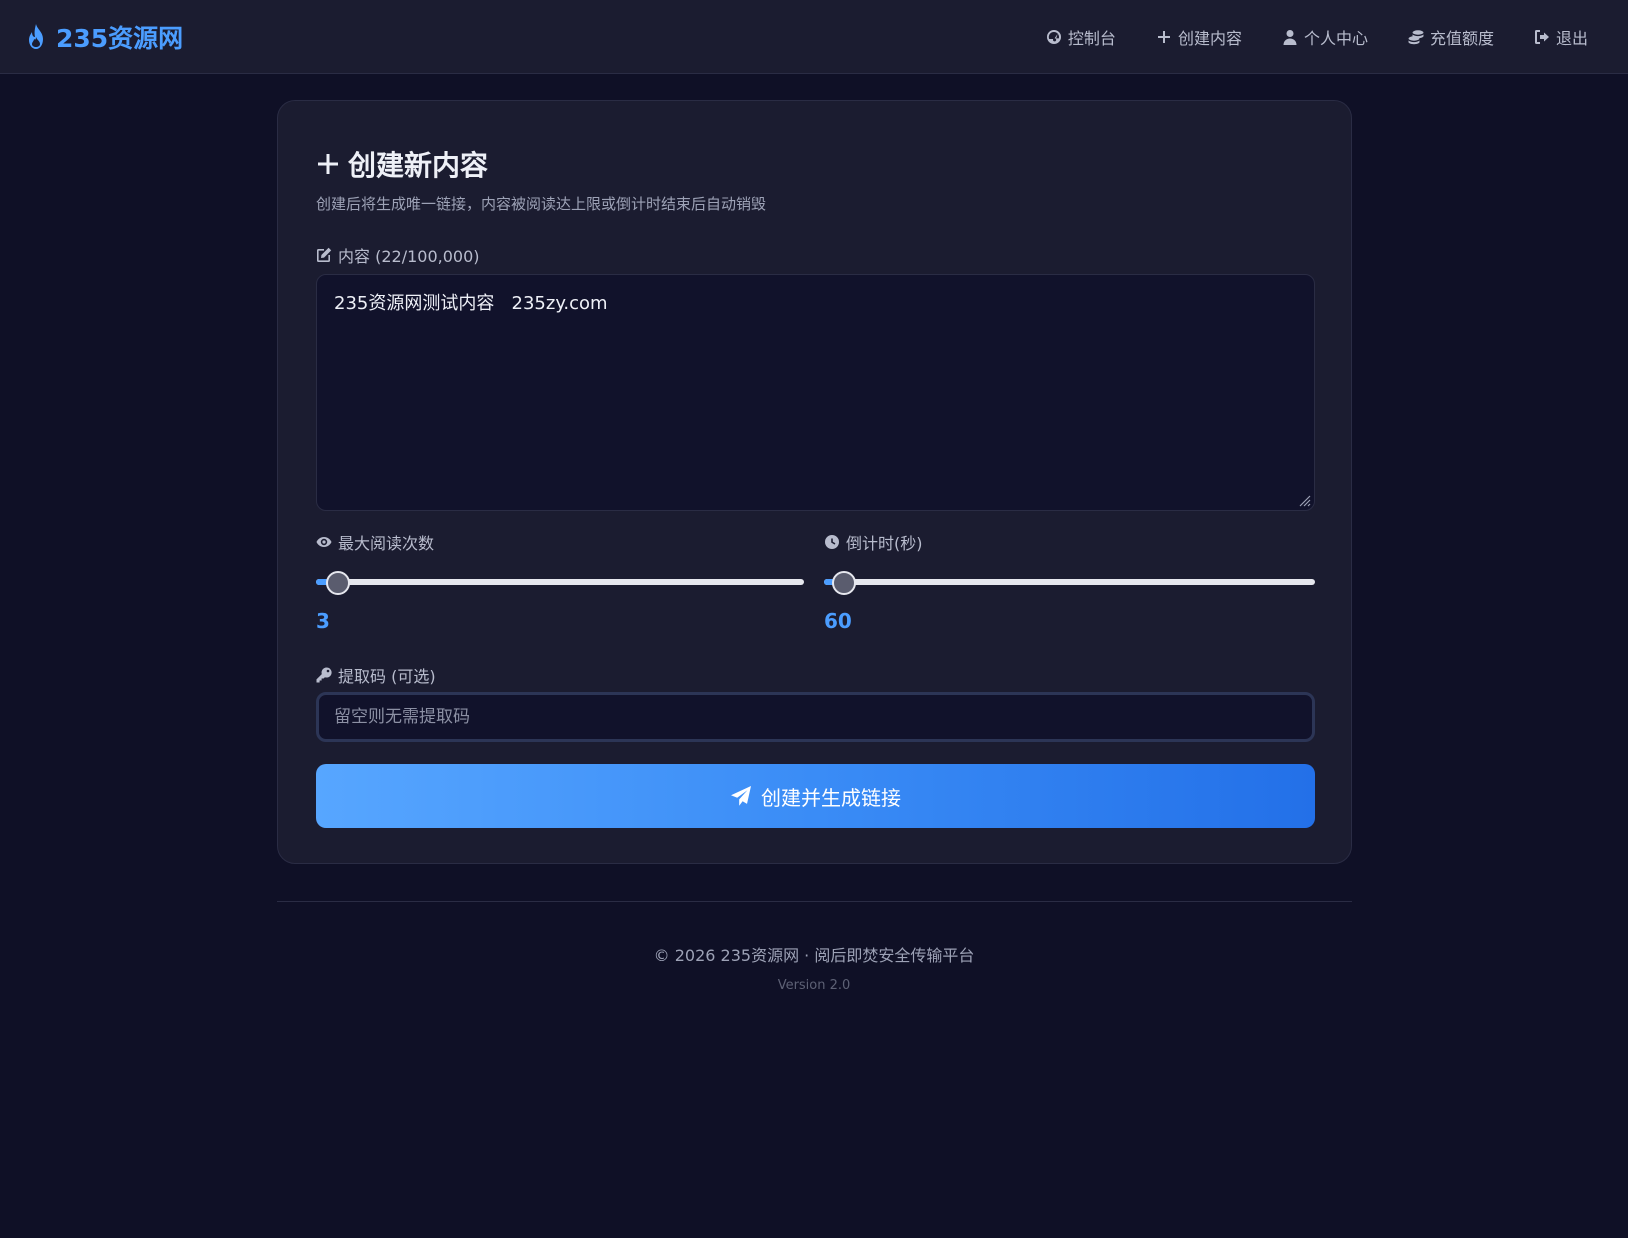 Image resolution: width=1628 pixels, height=1238 pixels. Describe the element at coordinates (741, 796) in the screenshot. I see `paper-plane-icon` at that location.